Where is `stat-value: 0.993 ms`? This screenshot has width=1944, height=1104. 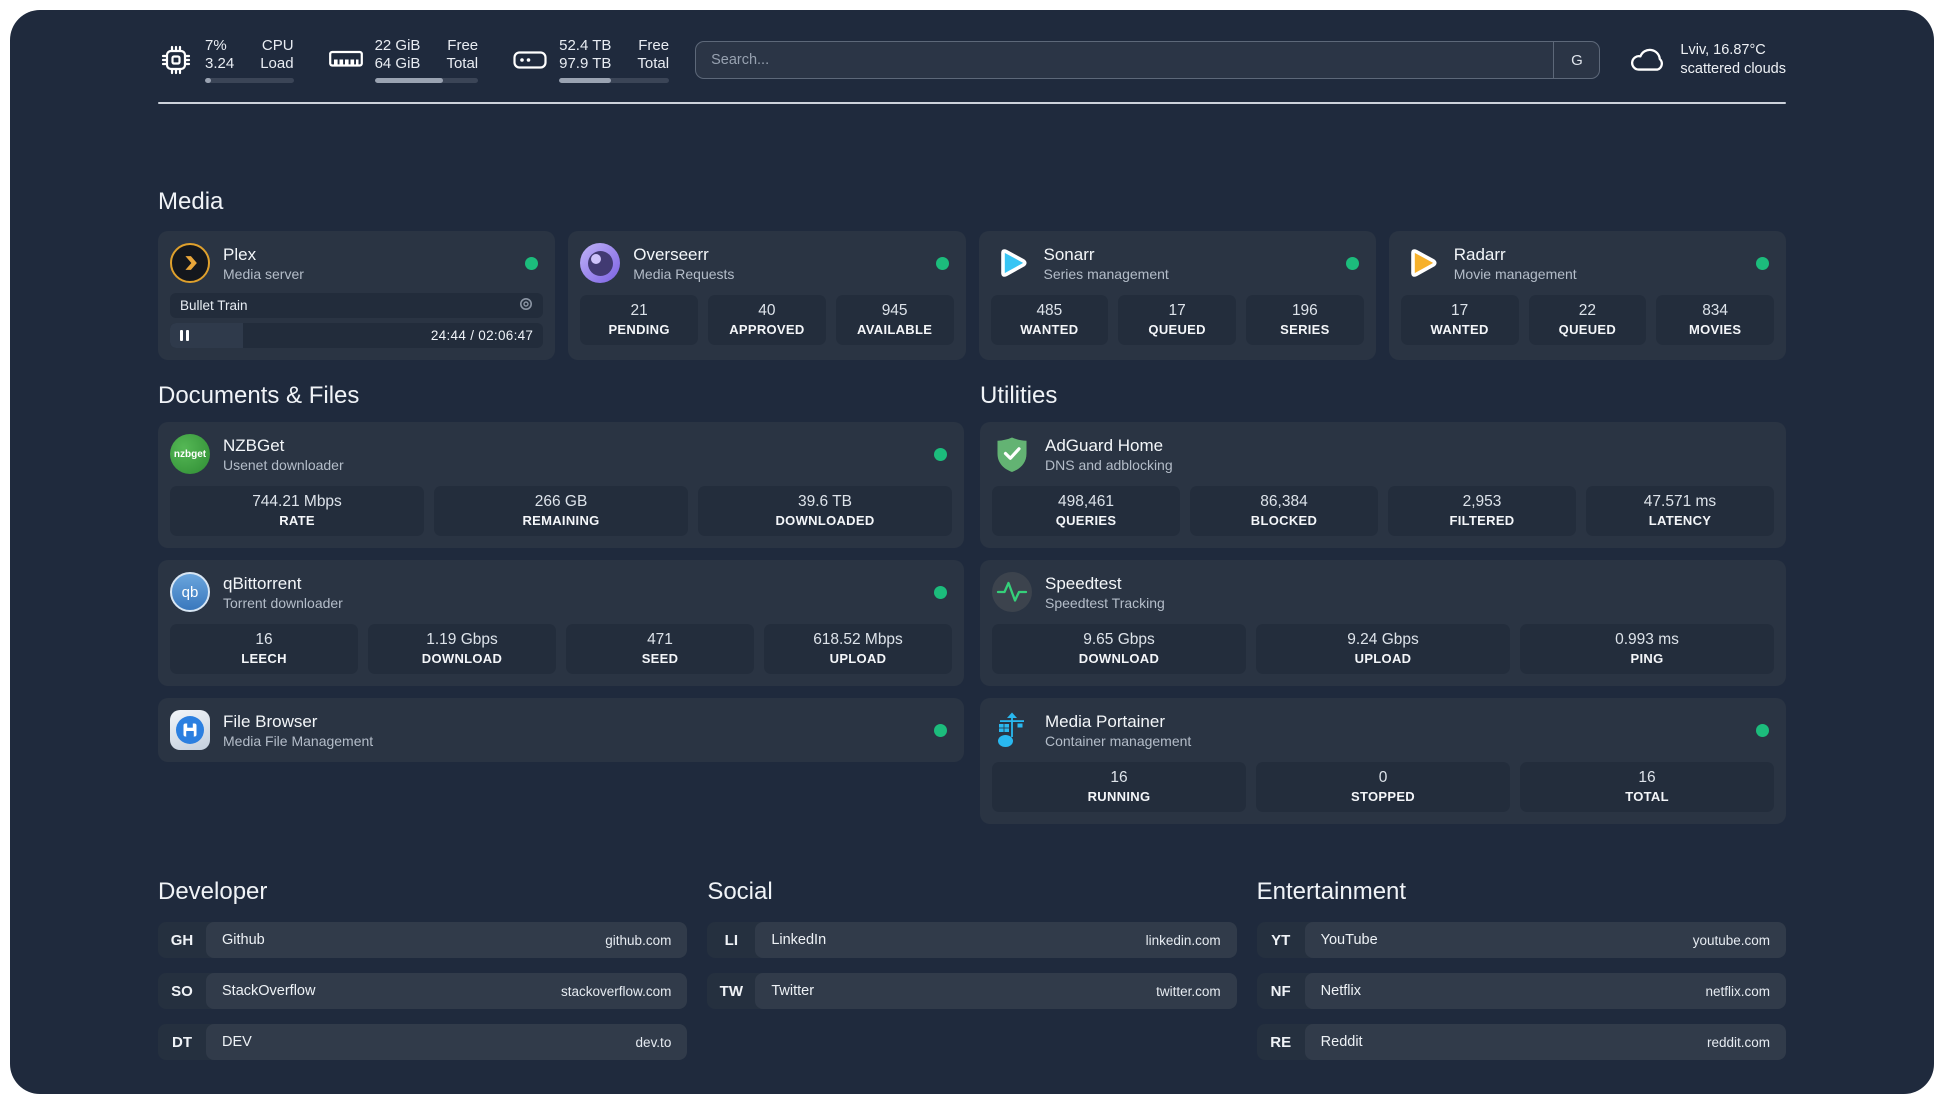
stat-value: 0.993 ms is located at coordinates (1647, 639).